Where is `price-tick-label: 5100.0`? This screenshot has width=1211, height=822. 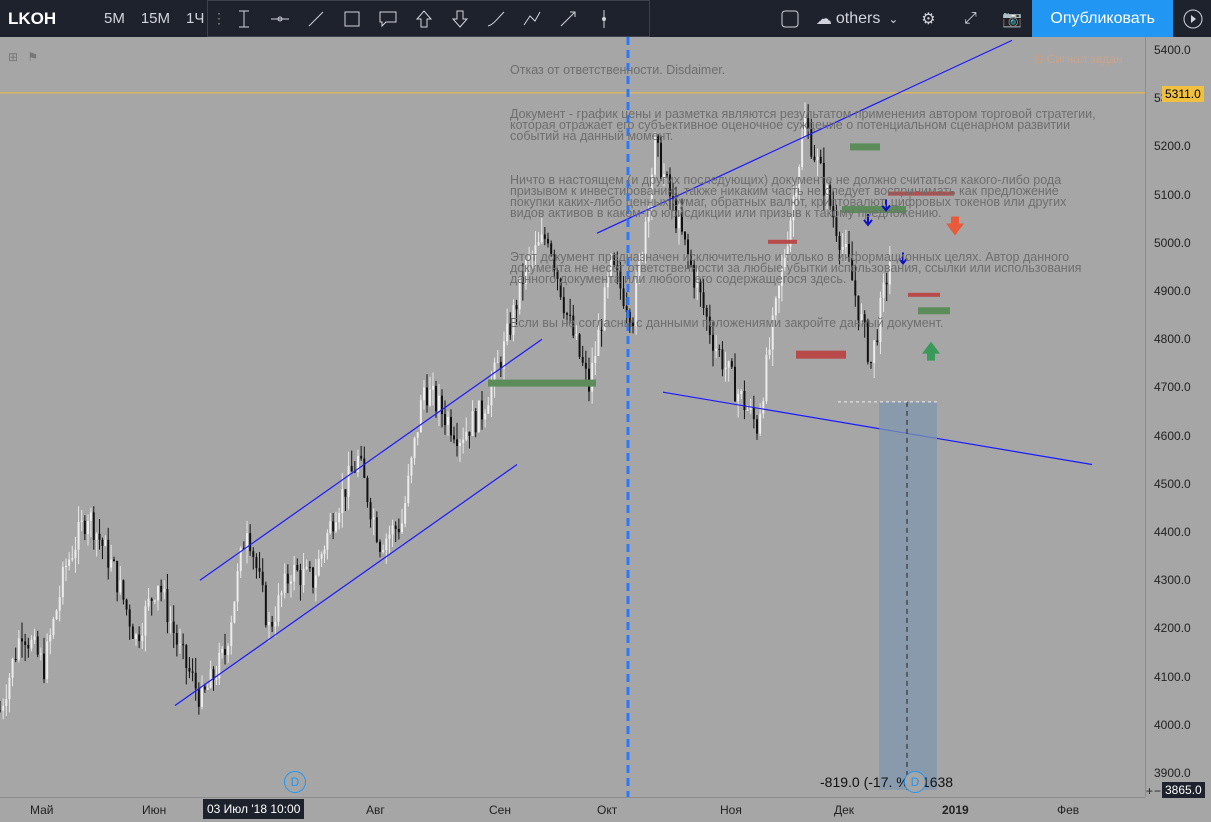
price-tick-label: 5100.0 is located at coordinates (1172, 194).